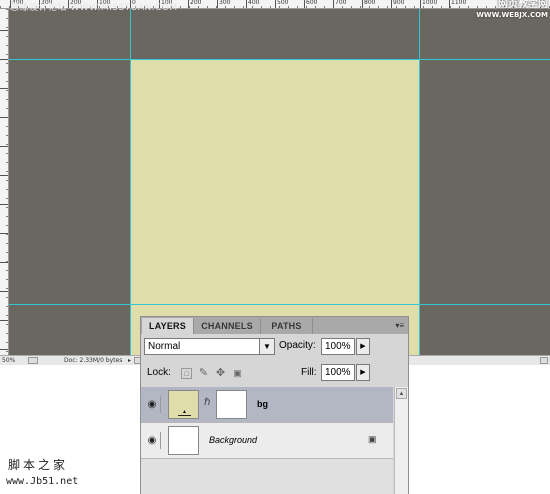  Describe the element at coordinates (183, 440) in the screenshot. I see `layer-thumbnail` at that location.